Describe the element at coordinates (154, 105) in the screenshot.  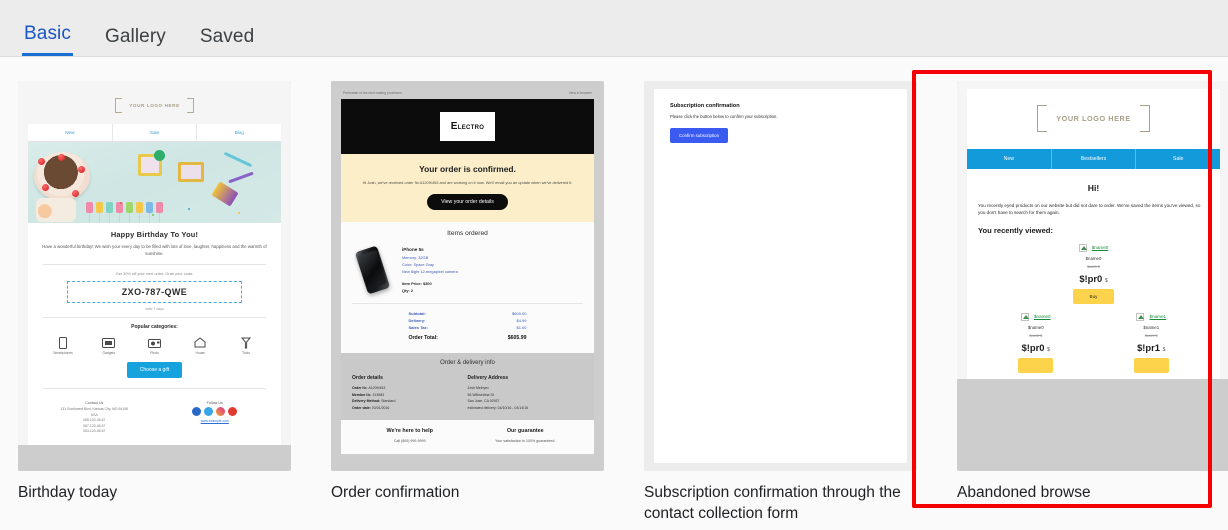
I see `logo-text: YOUR LOGO HERE` at that location.